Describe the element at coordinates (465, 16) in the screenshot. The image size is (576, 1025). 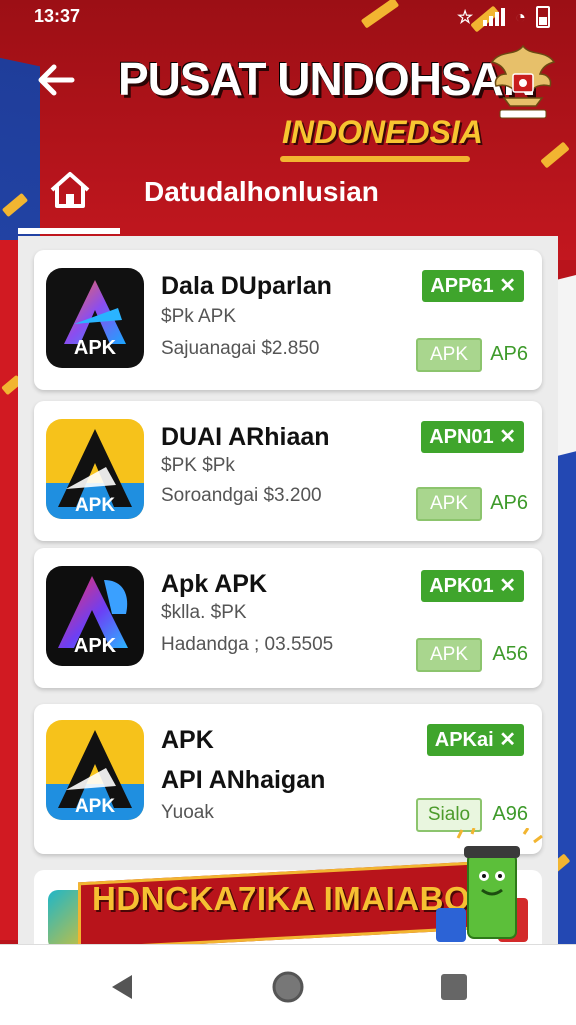
I see `notification-icon: ☆` at that location.